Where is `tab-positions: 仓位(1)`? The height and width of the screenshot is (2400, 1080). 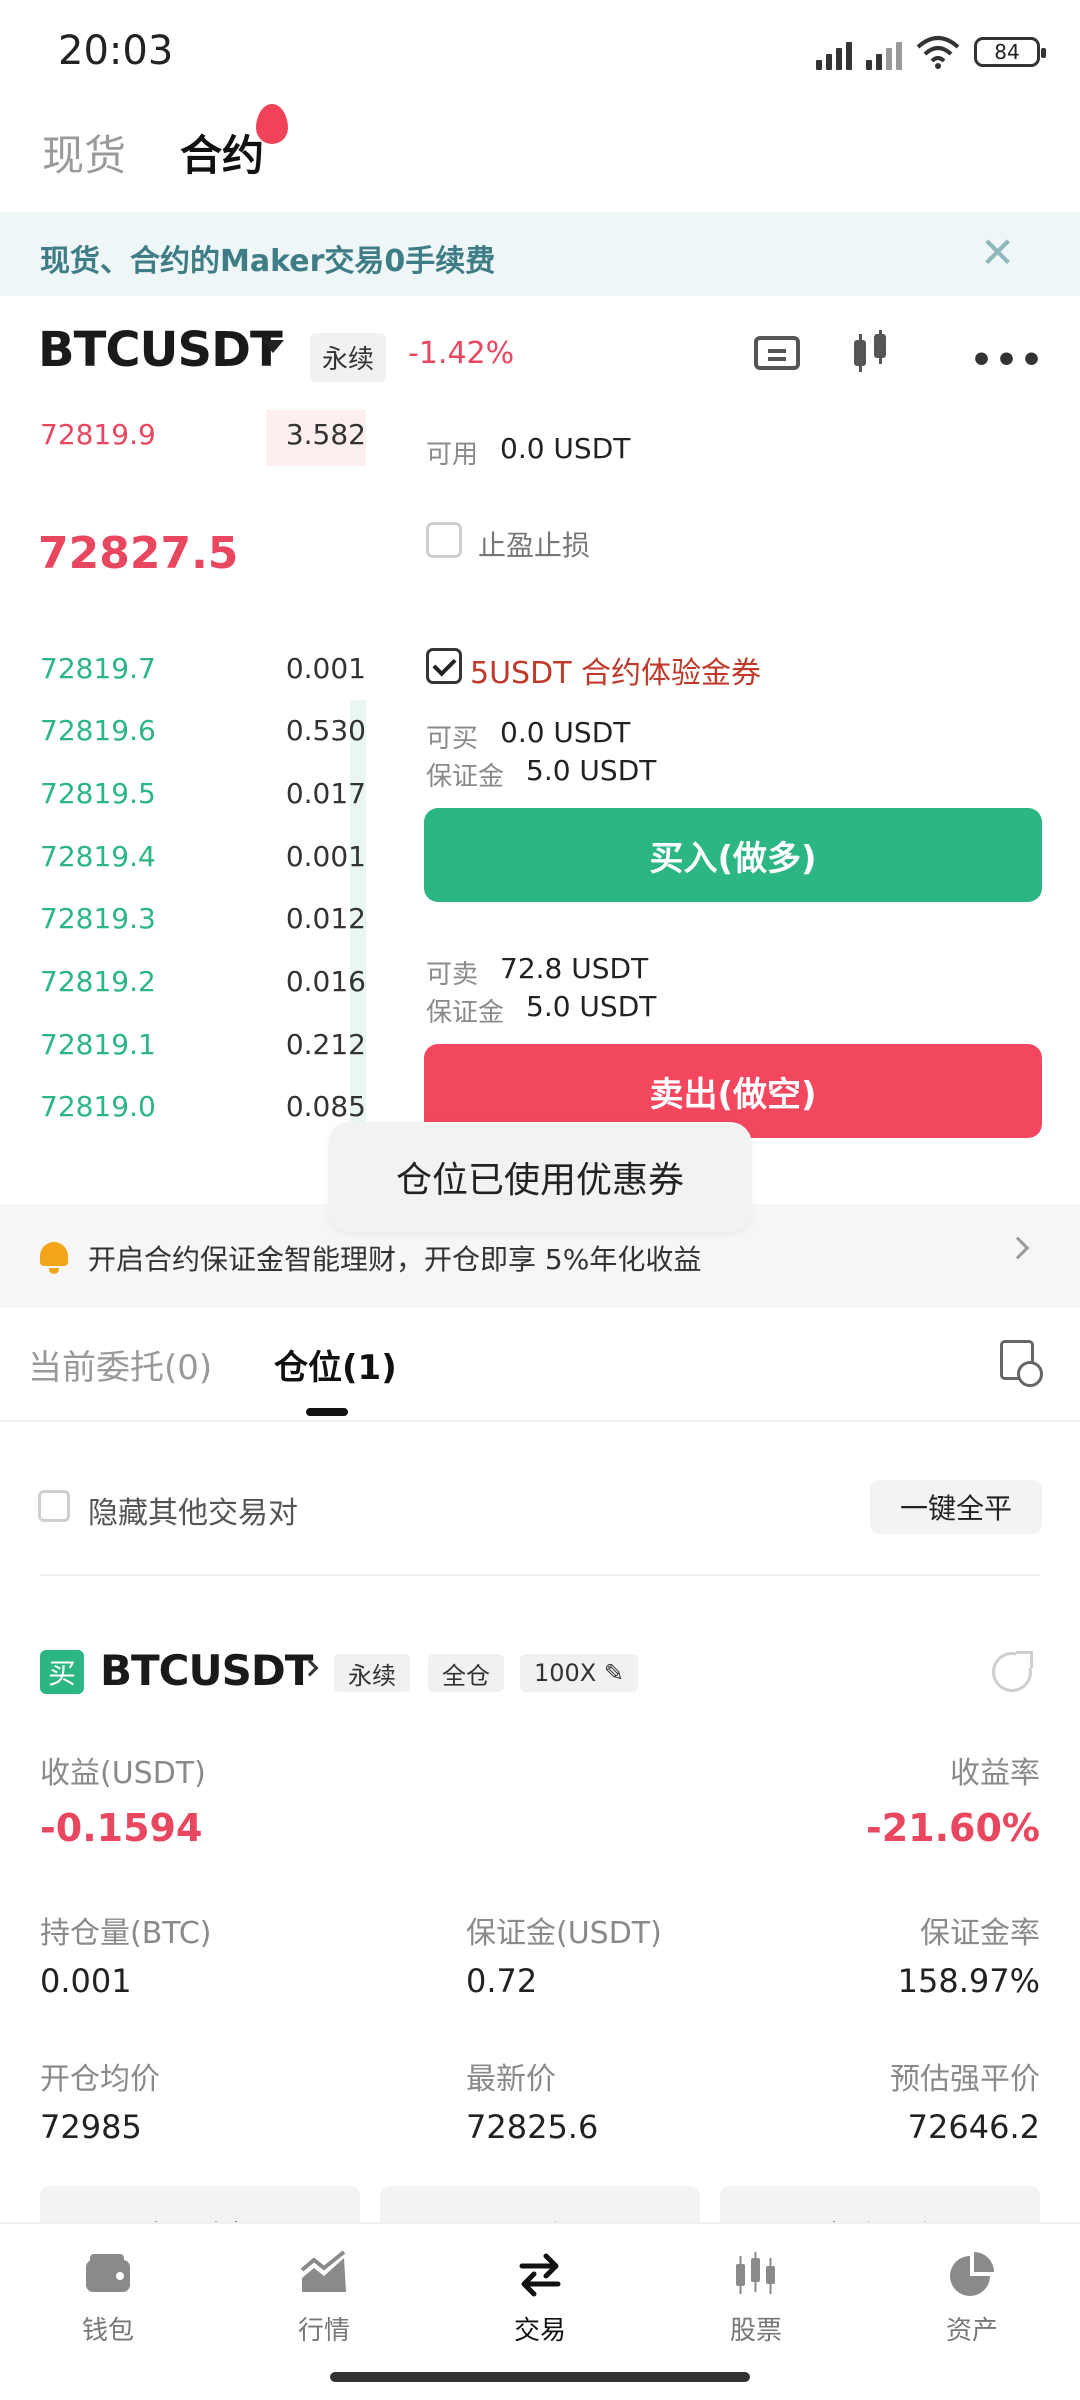 tab-positions: 仓位(1) is located at coordinates (335, 1364).